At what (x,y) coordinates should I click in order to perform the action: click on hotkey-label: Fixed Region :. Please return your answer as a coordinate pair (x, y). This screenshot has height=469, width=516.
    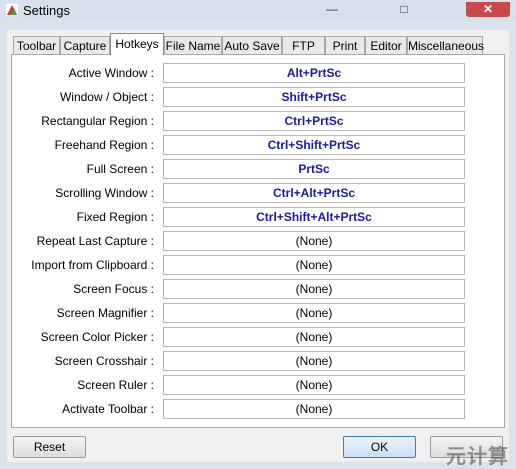
    Looking at the image, I should click on (115, 217).